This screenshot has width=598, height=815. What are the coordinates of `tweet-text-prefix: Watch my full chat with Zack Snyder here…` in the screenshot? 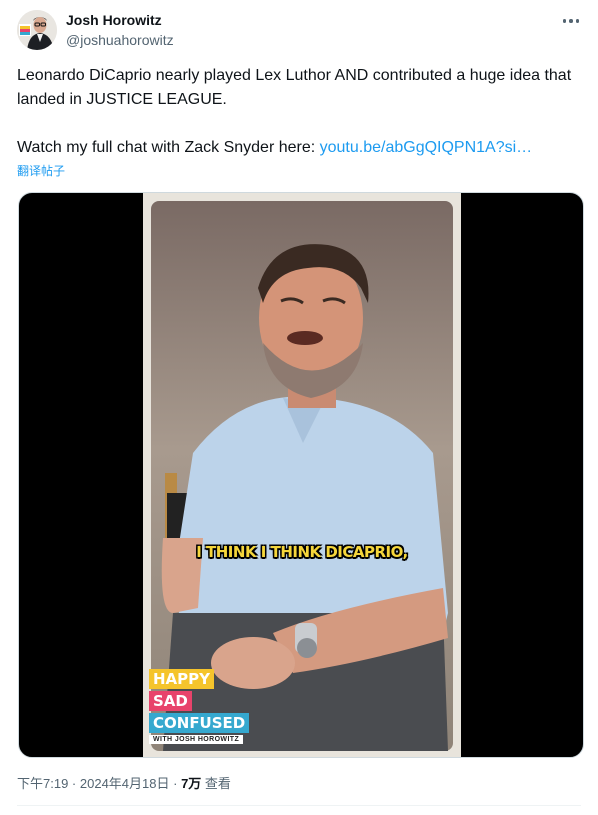 It's located at (168, 147).